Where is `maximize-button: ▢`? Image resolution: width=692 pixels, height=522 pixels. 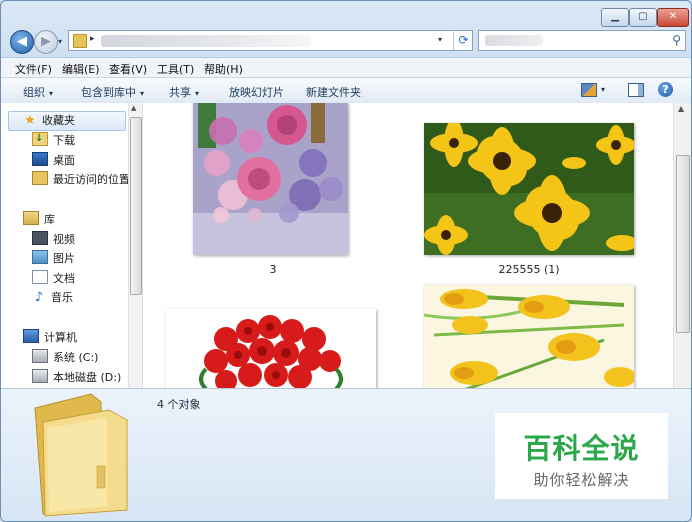 maximize-button: ▢ is located at coordinates (643, 17).